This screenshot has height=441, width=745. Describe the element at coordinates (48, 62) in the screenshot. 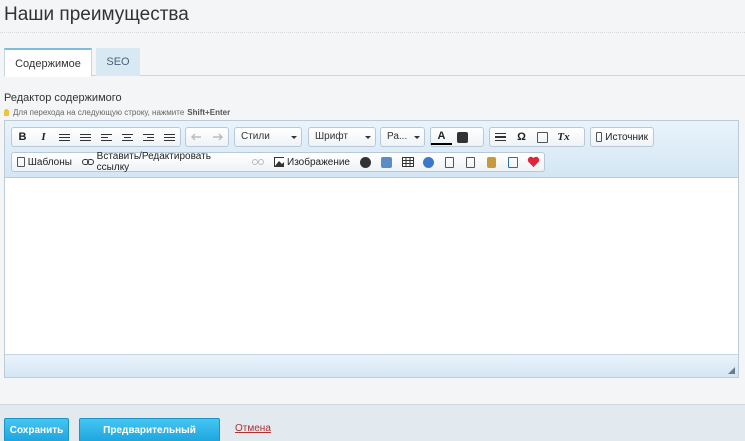

I see `tab-content: Содержимое` at that location.